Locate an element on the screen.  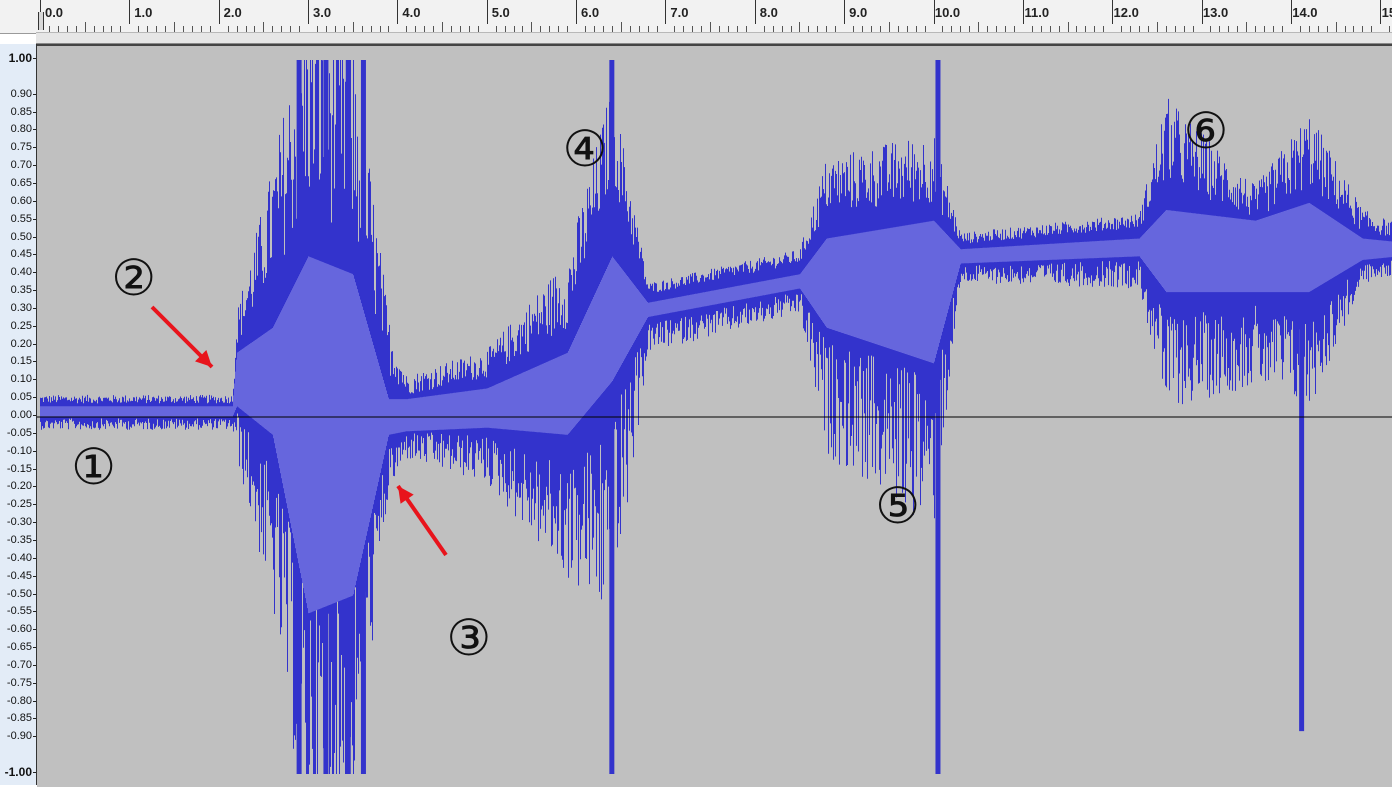
ruler-tick-label: 6.0 is located at coordinates (590, 12).